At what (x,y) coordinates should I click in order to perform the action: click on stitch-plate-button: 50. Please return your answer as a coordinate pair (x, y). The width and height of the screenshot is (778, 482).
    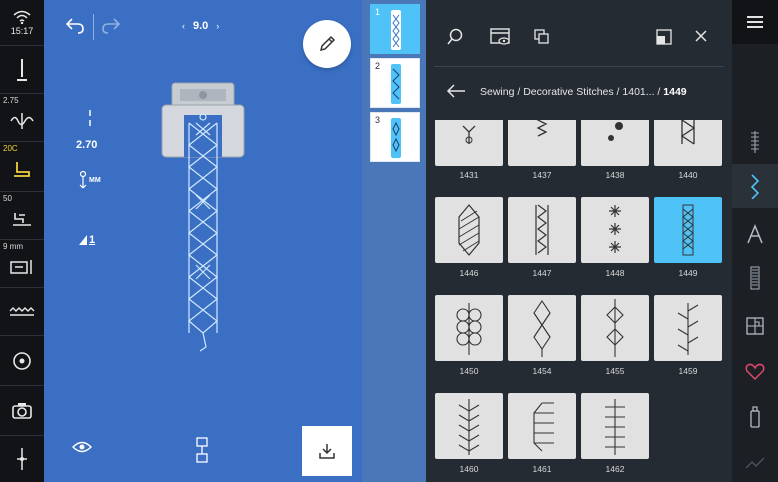
    Looking at the image, I should click on (22, 216).